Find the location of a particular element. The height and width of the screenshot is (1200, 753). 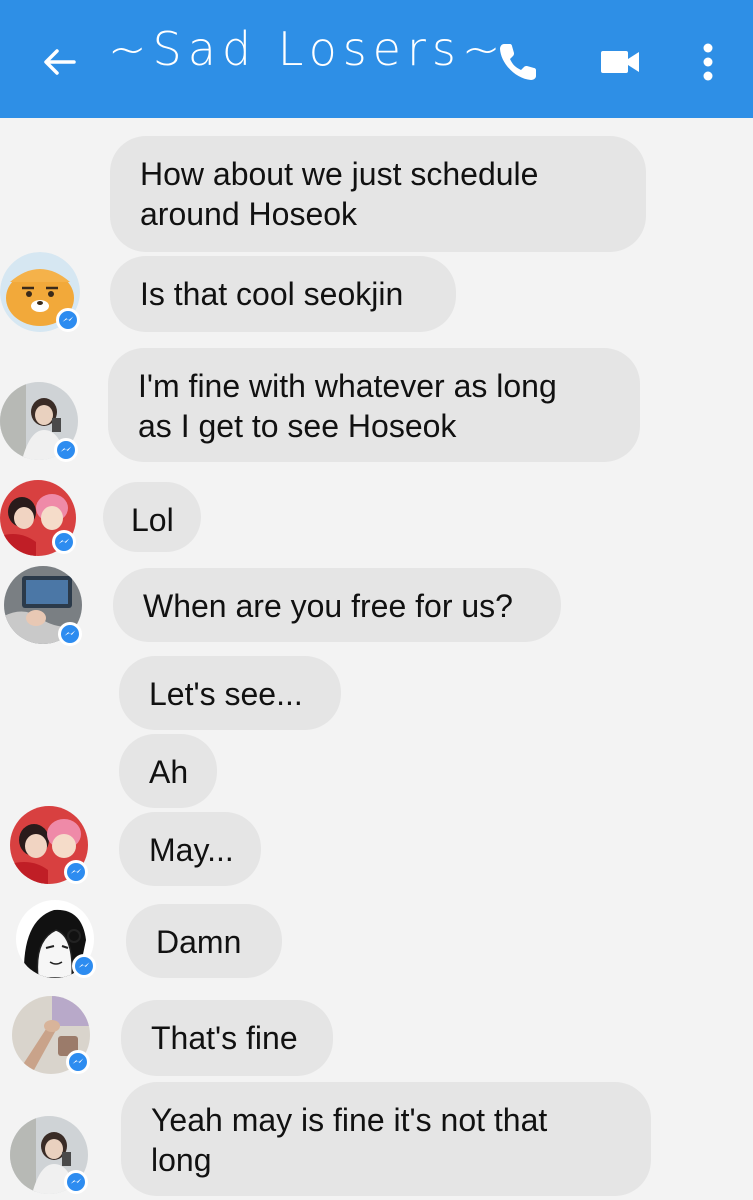

chat-header: ~Sad Losers~ is located at coordinates (376, 59).